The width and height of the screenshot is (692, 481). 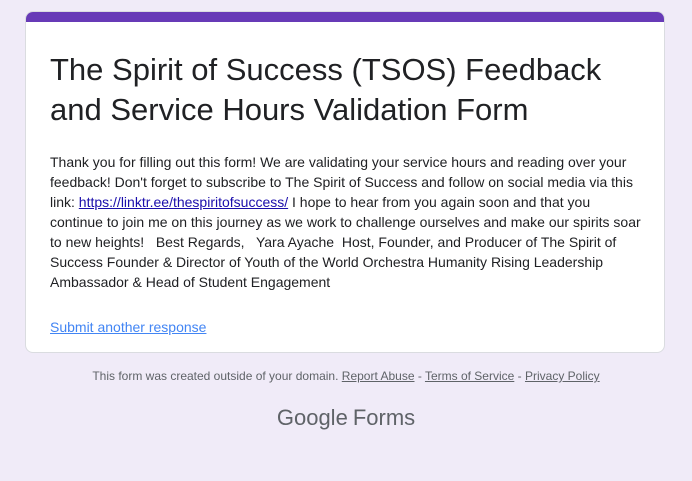 I want to click on linktree-link: https://linktr.ee/thespiritofsuccess/, so click(x=183, y=202).